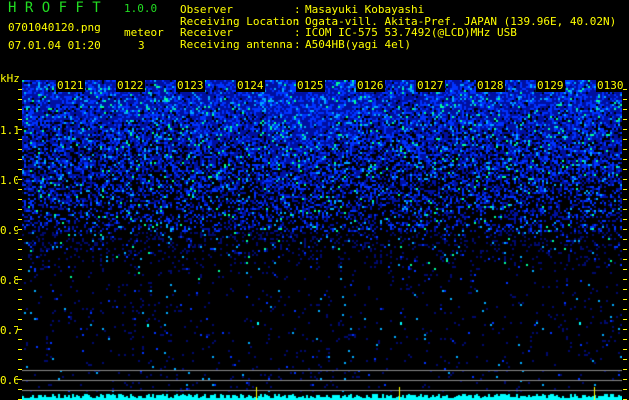 The height and width of the screenshot is (400, 629). Describe the element at coordinates (10, 280) in the screenshot. I see `y-tick-label: 0.8` at that location.